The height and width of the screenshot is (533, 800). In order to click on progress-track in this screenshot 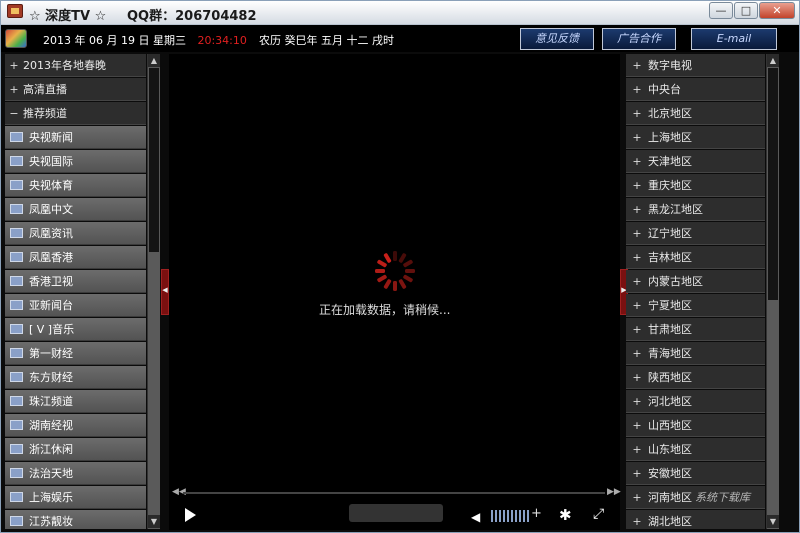, I will do `click(394, 493)`.